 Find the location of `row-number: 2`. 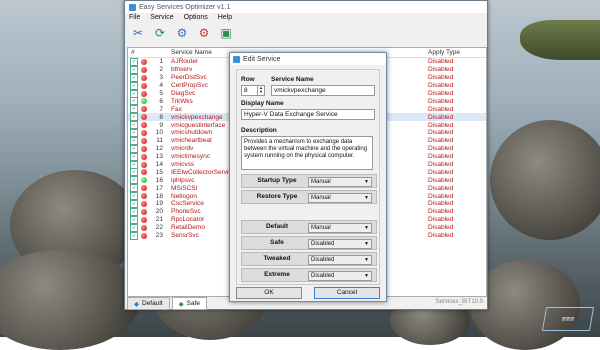

row-number: 2 is located at coordinates (161, 70).